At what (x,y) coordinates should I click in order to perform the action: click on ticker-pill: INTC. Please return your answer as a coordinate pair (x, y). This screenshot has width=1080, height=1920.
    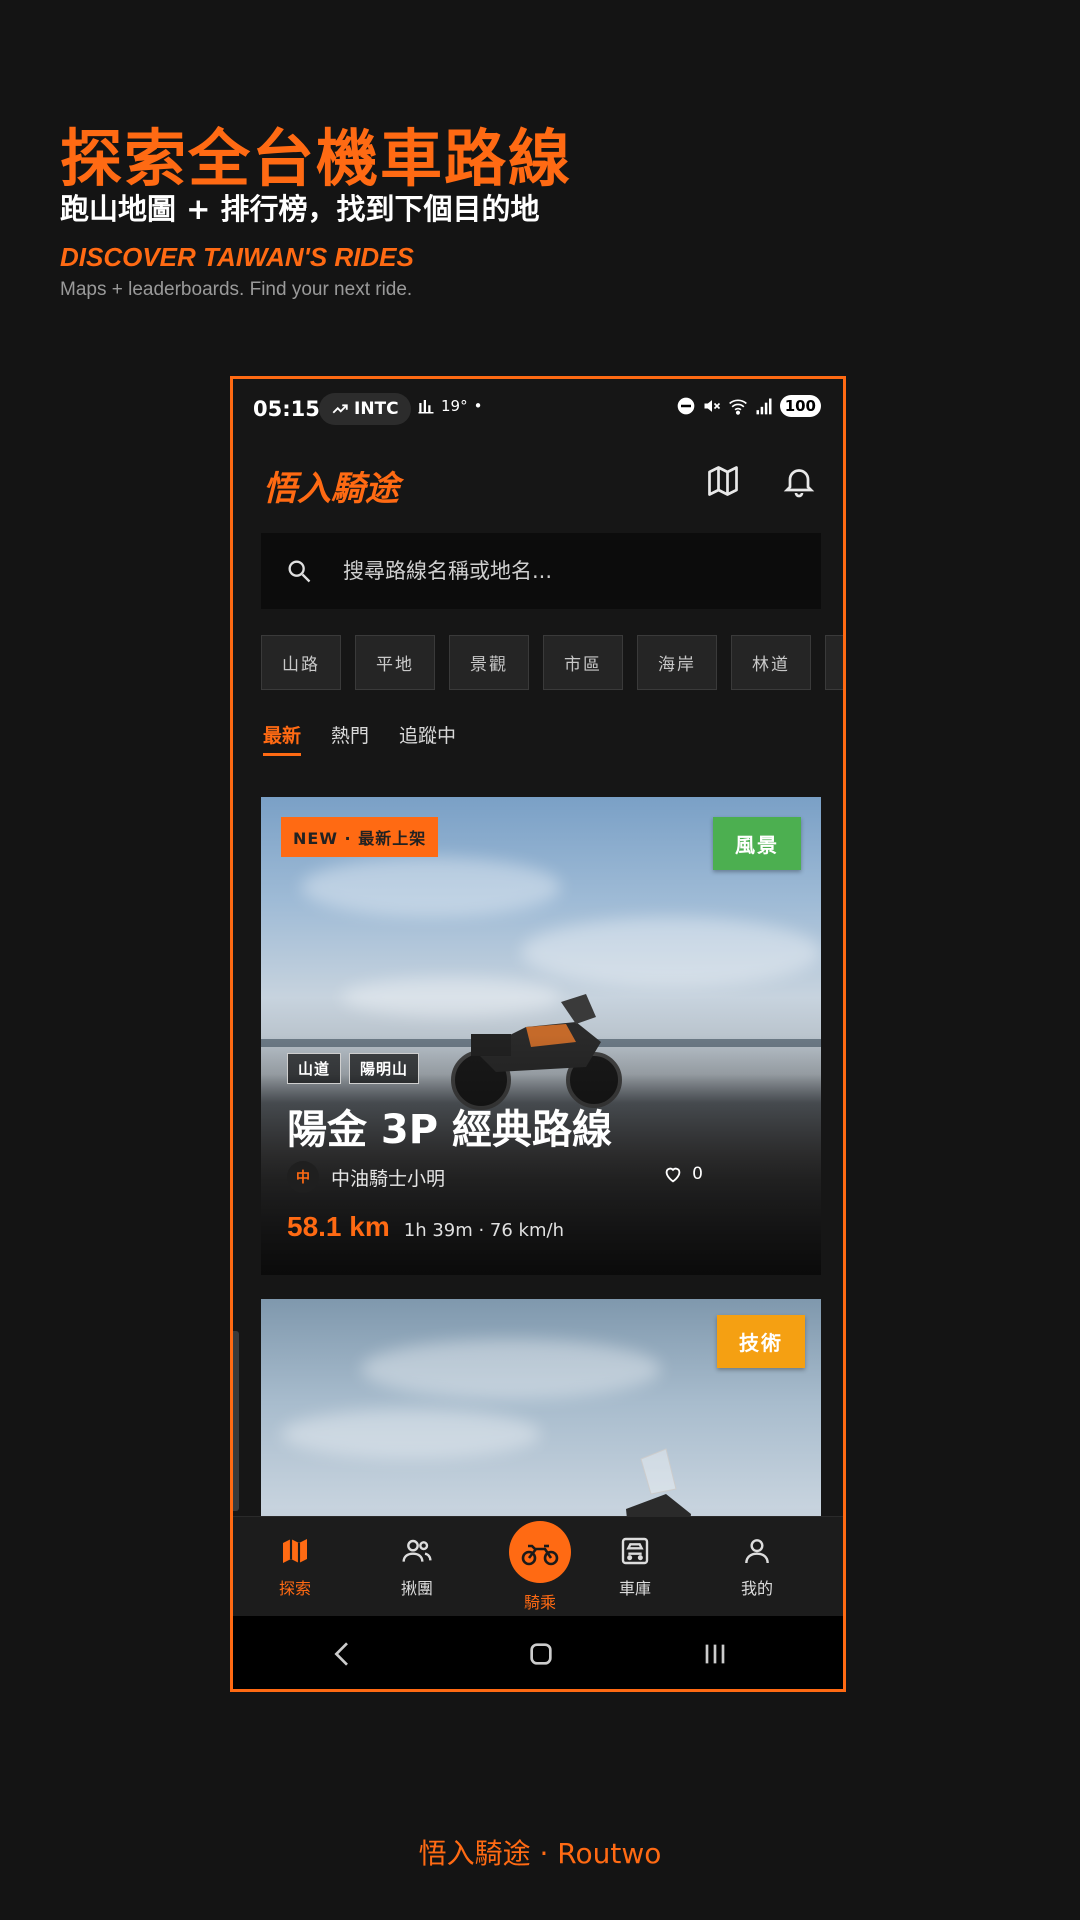
    Looking at the image, I should click on (365, 409).